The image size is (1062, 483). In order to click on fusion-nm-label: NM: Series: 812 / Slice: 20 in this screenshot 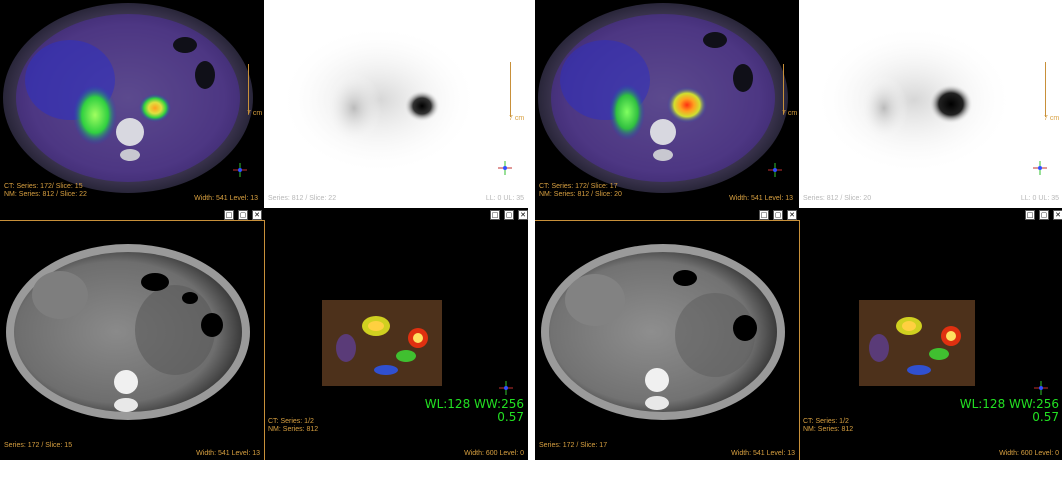, I will do `click(580, 194)`.